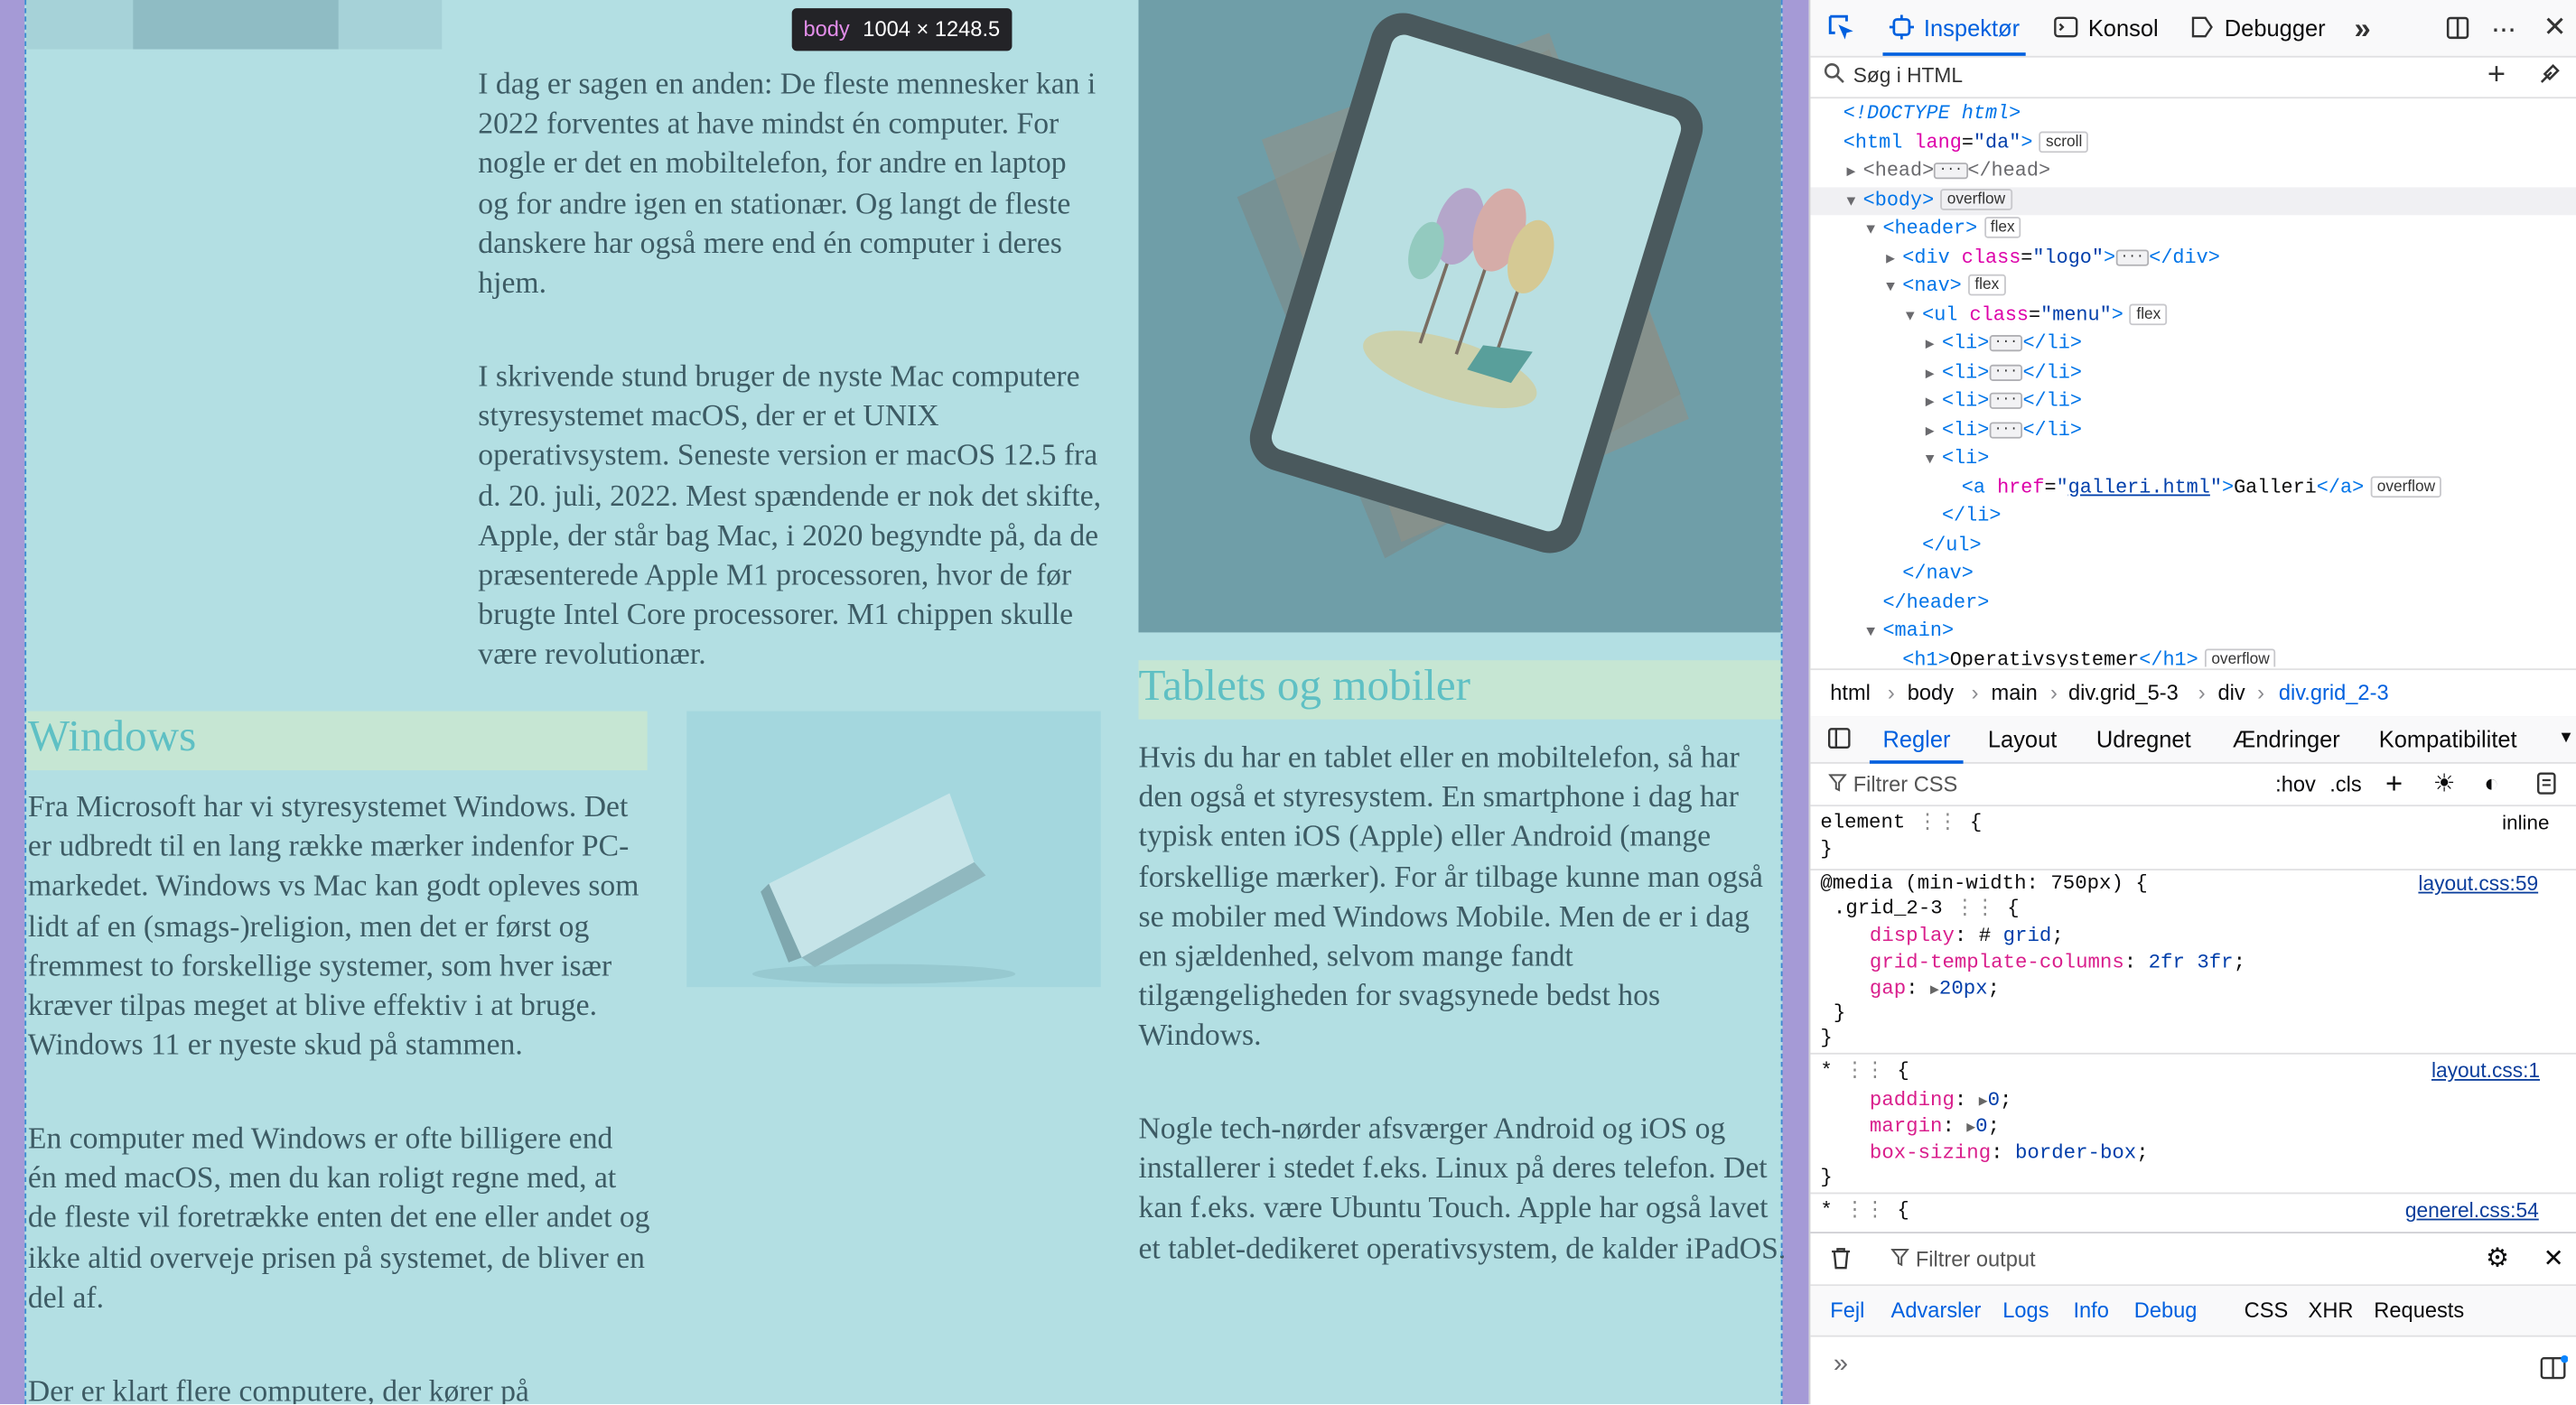 This screenshot has height=1405, width=2576. Describe the element at coordinates (2394, 785) in the screenshot. I see `add-rule-icon: +` at that location.